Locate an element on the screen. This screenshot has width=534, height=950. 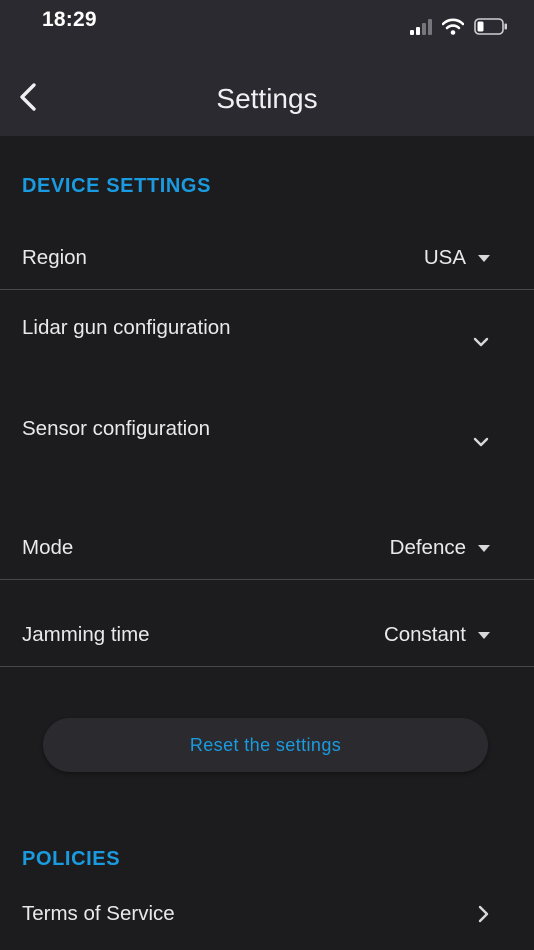
app-header: Settings is located at coordinates (267, 96).